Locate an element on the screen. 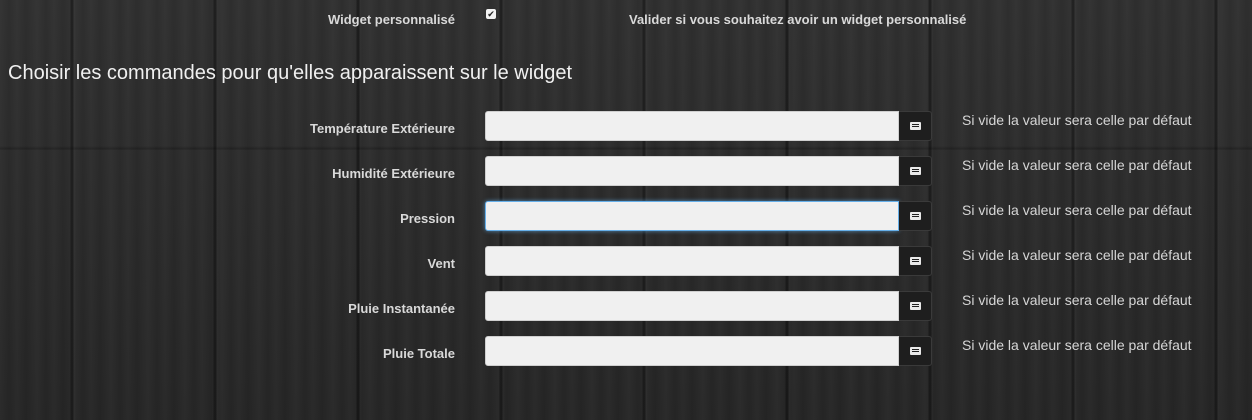  temperature-exterieure-input is located at coordinates (692, 126).